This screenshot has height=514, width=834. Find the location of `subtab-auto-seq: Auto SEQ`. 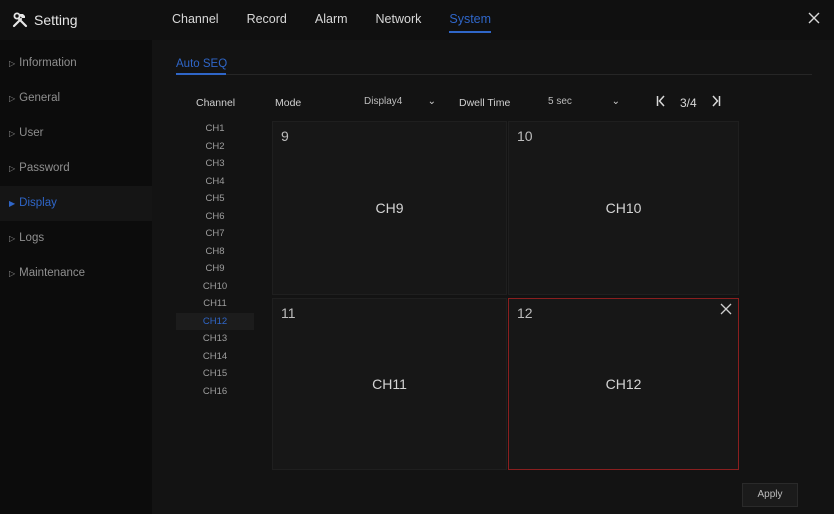

subtab-auto-seq: Auto SEQ is located at coordinates (201, 64).